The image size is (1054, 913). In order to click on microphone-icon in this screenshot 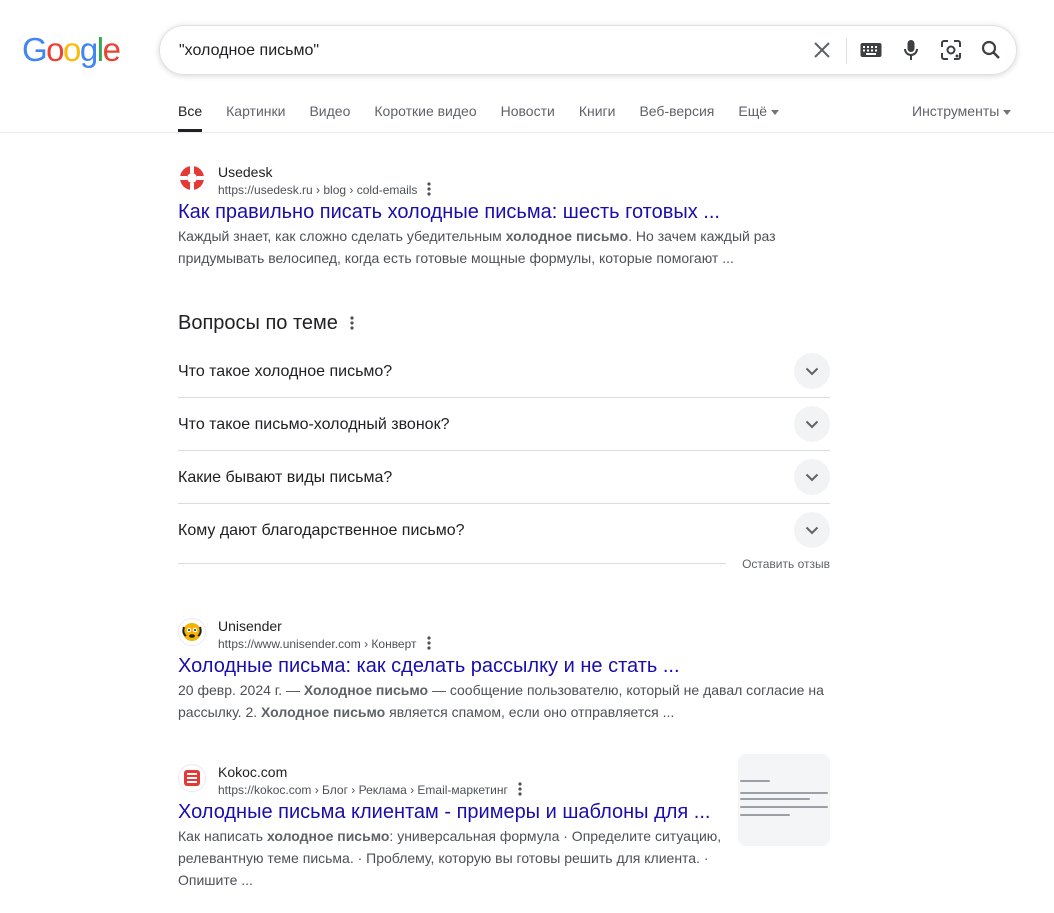, I will do `click(911, 50)`.